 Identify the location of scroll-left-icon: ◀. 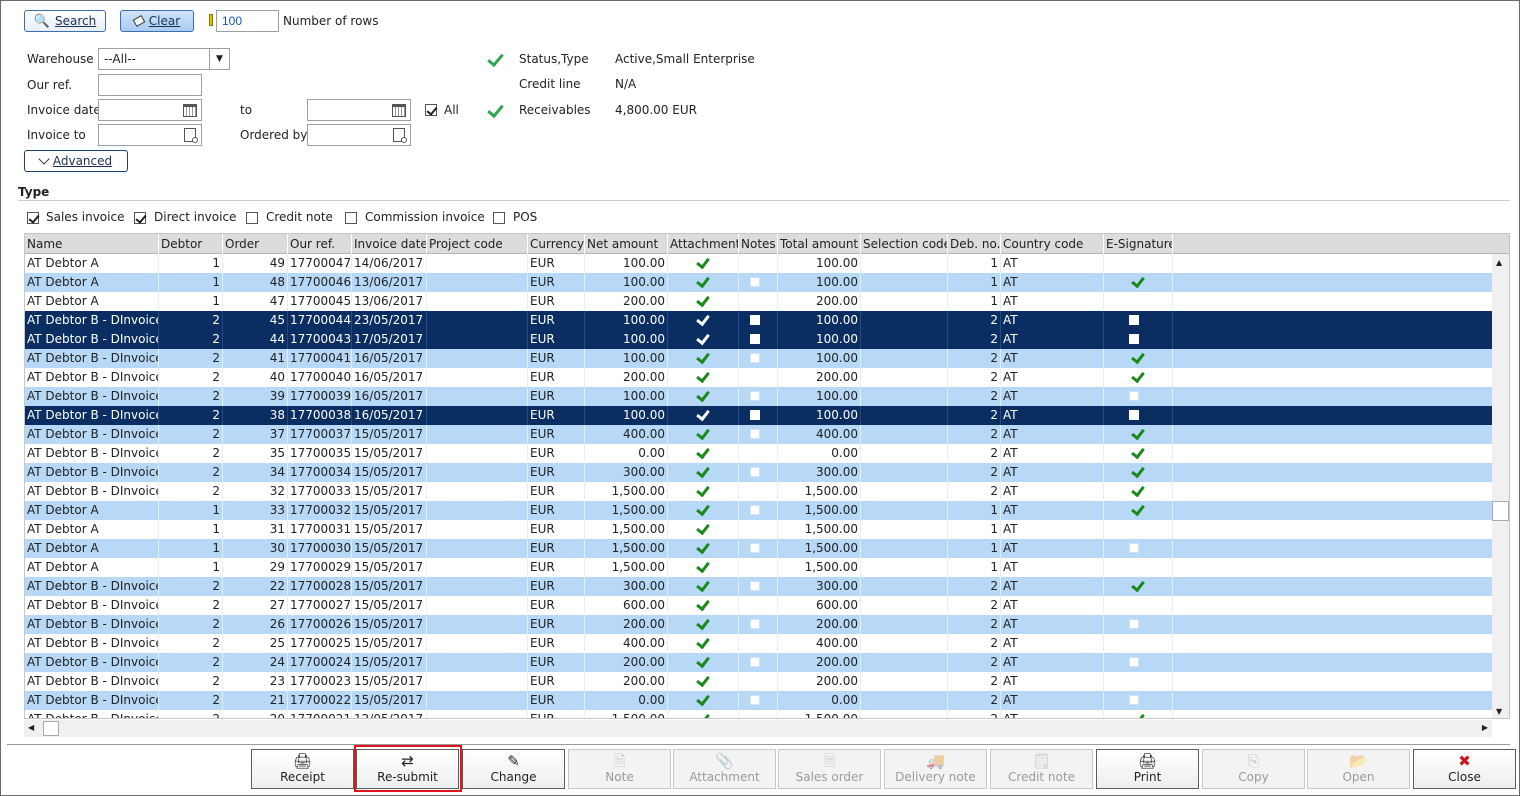
(31, 727).